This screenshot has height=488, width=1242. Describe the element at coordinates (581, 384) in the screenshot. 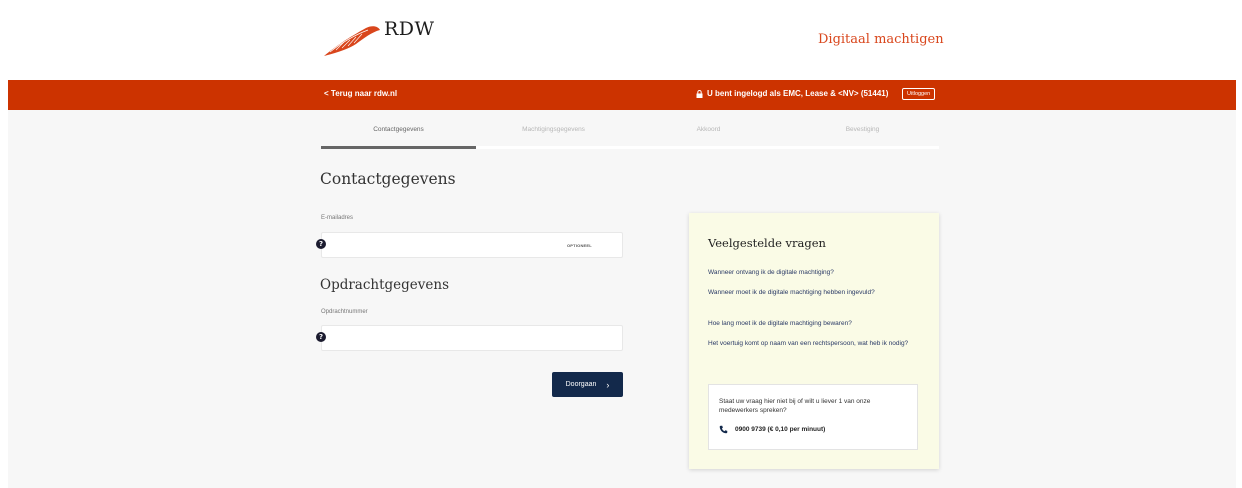

I see `continue-button-label: Doorgaan` at that location.